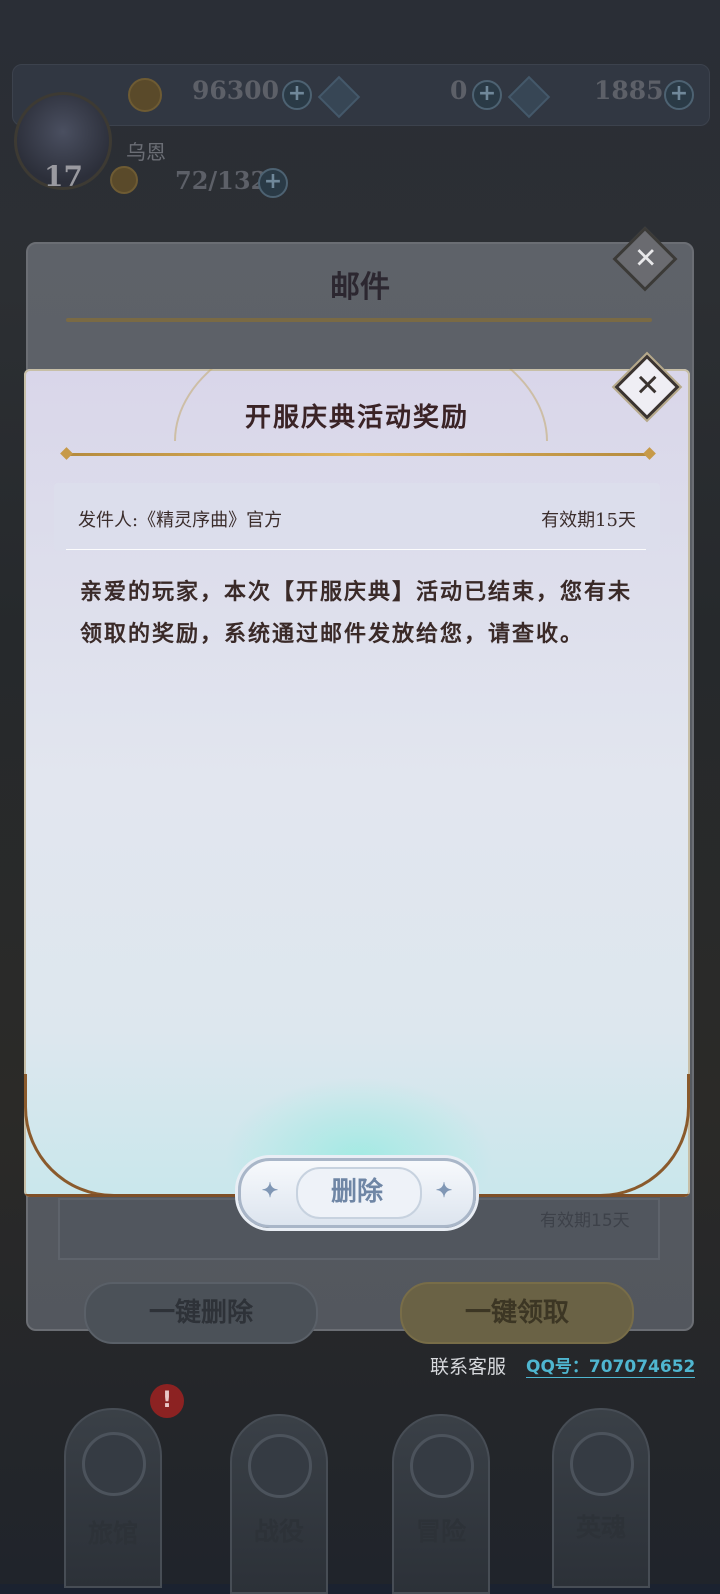 Image resolution: width=720 pixels, height=1594 pixels. I want to click on adventure-icon, so click(442, 1466).